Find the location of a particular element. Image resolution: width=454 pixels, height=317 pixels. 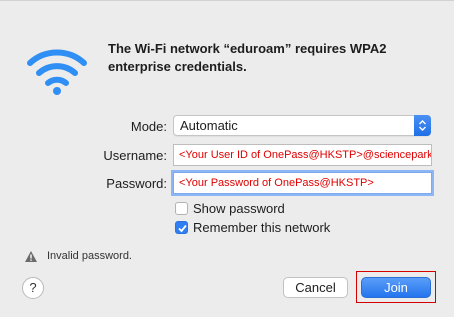

username-label: Username: is located at coordinates (135, 155).